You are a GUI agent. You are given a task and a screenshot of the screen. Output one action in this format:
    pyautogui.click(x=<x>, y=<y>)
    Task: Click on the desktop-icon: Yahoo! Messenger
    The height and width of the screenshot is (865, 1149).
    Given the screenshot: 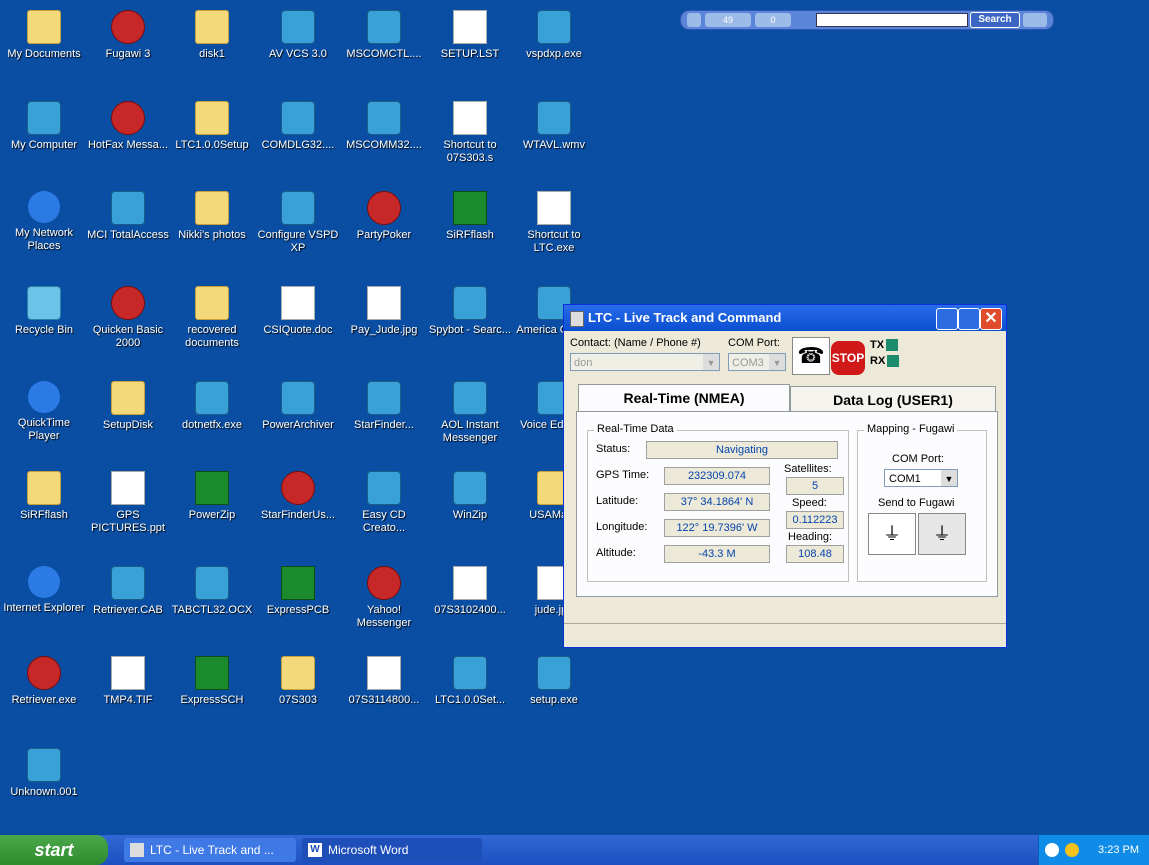 What is the action you would take?
    pyautogui.click(x=384, y=598)
    